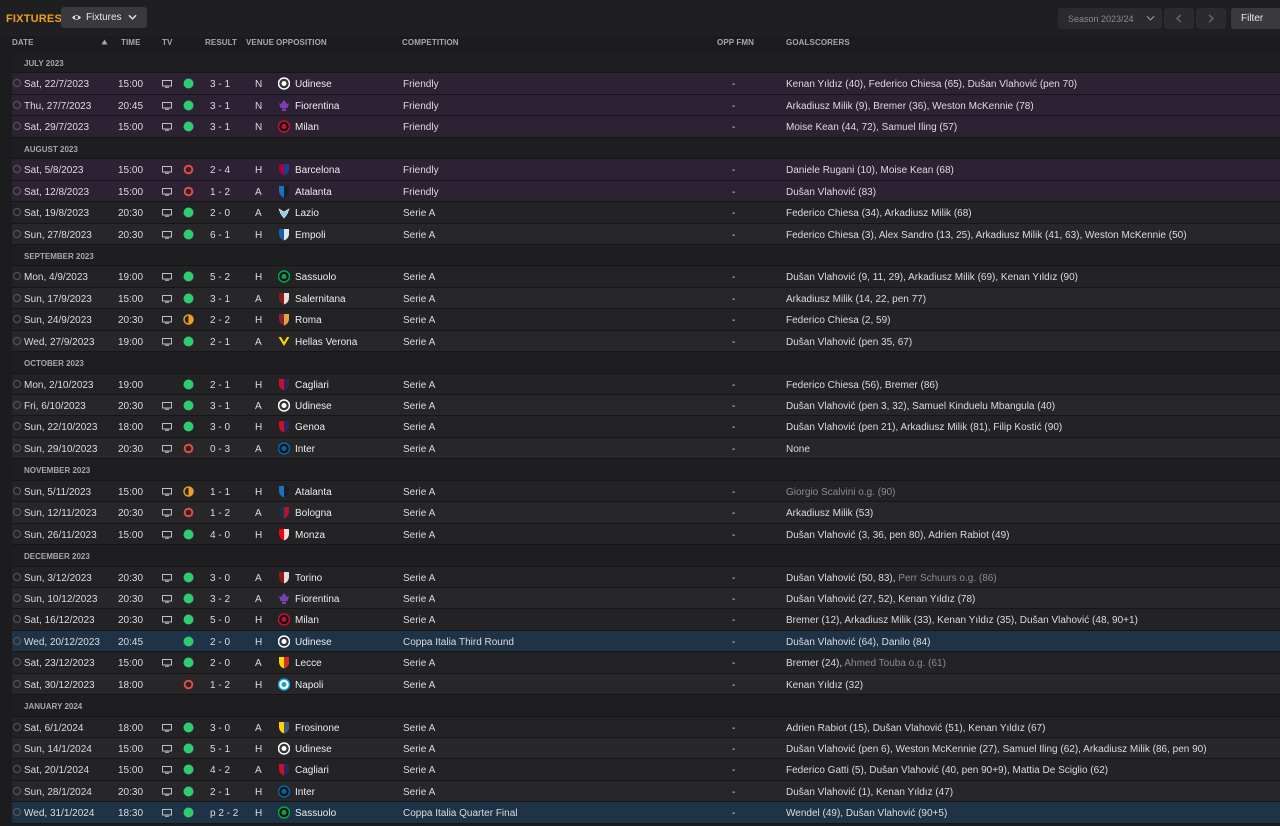  Describe the element at coordinates (220, 277) in the screenshot. I see `match-score: 5 - 2` at that location.